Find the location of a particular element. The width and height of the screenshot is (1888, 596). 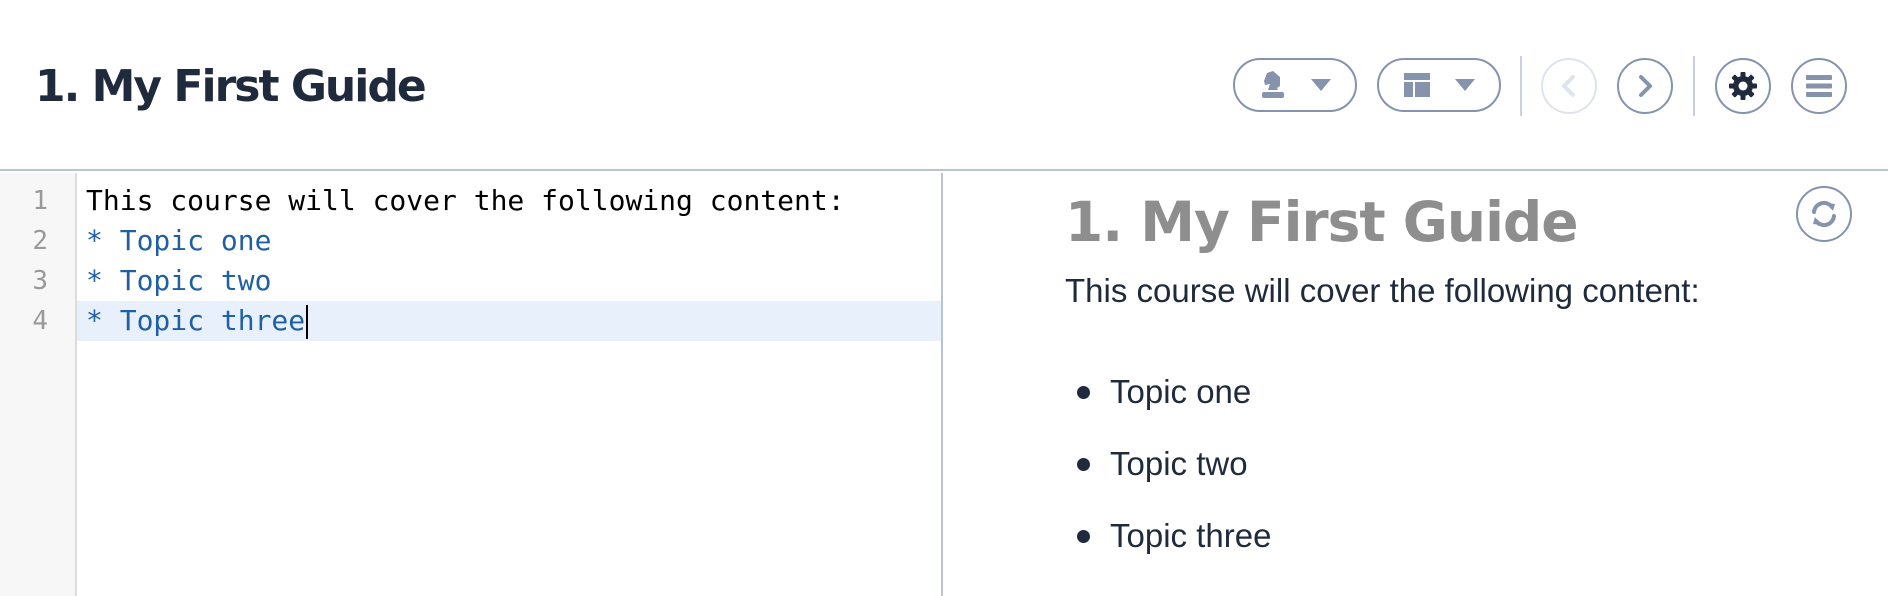

text-cursor is located at coordinates (307, 322).